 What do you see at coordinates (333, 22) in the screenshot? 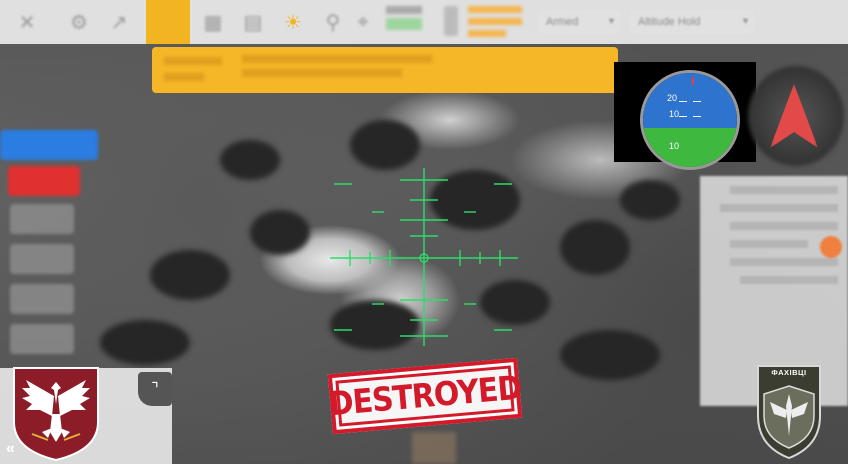
I see `signal-icon: ⚲` at bounding box center [333, 22].